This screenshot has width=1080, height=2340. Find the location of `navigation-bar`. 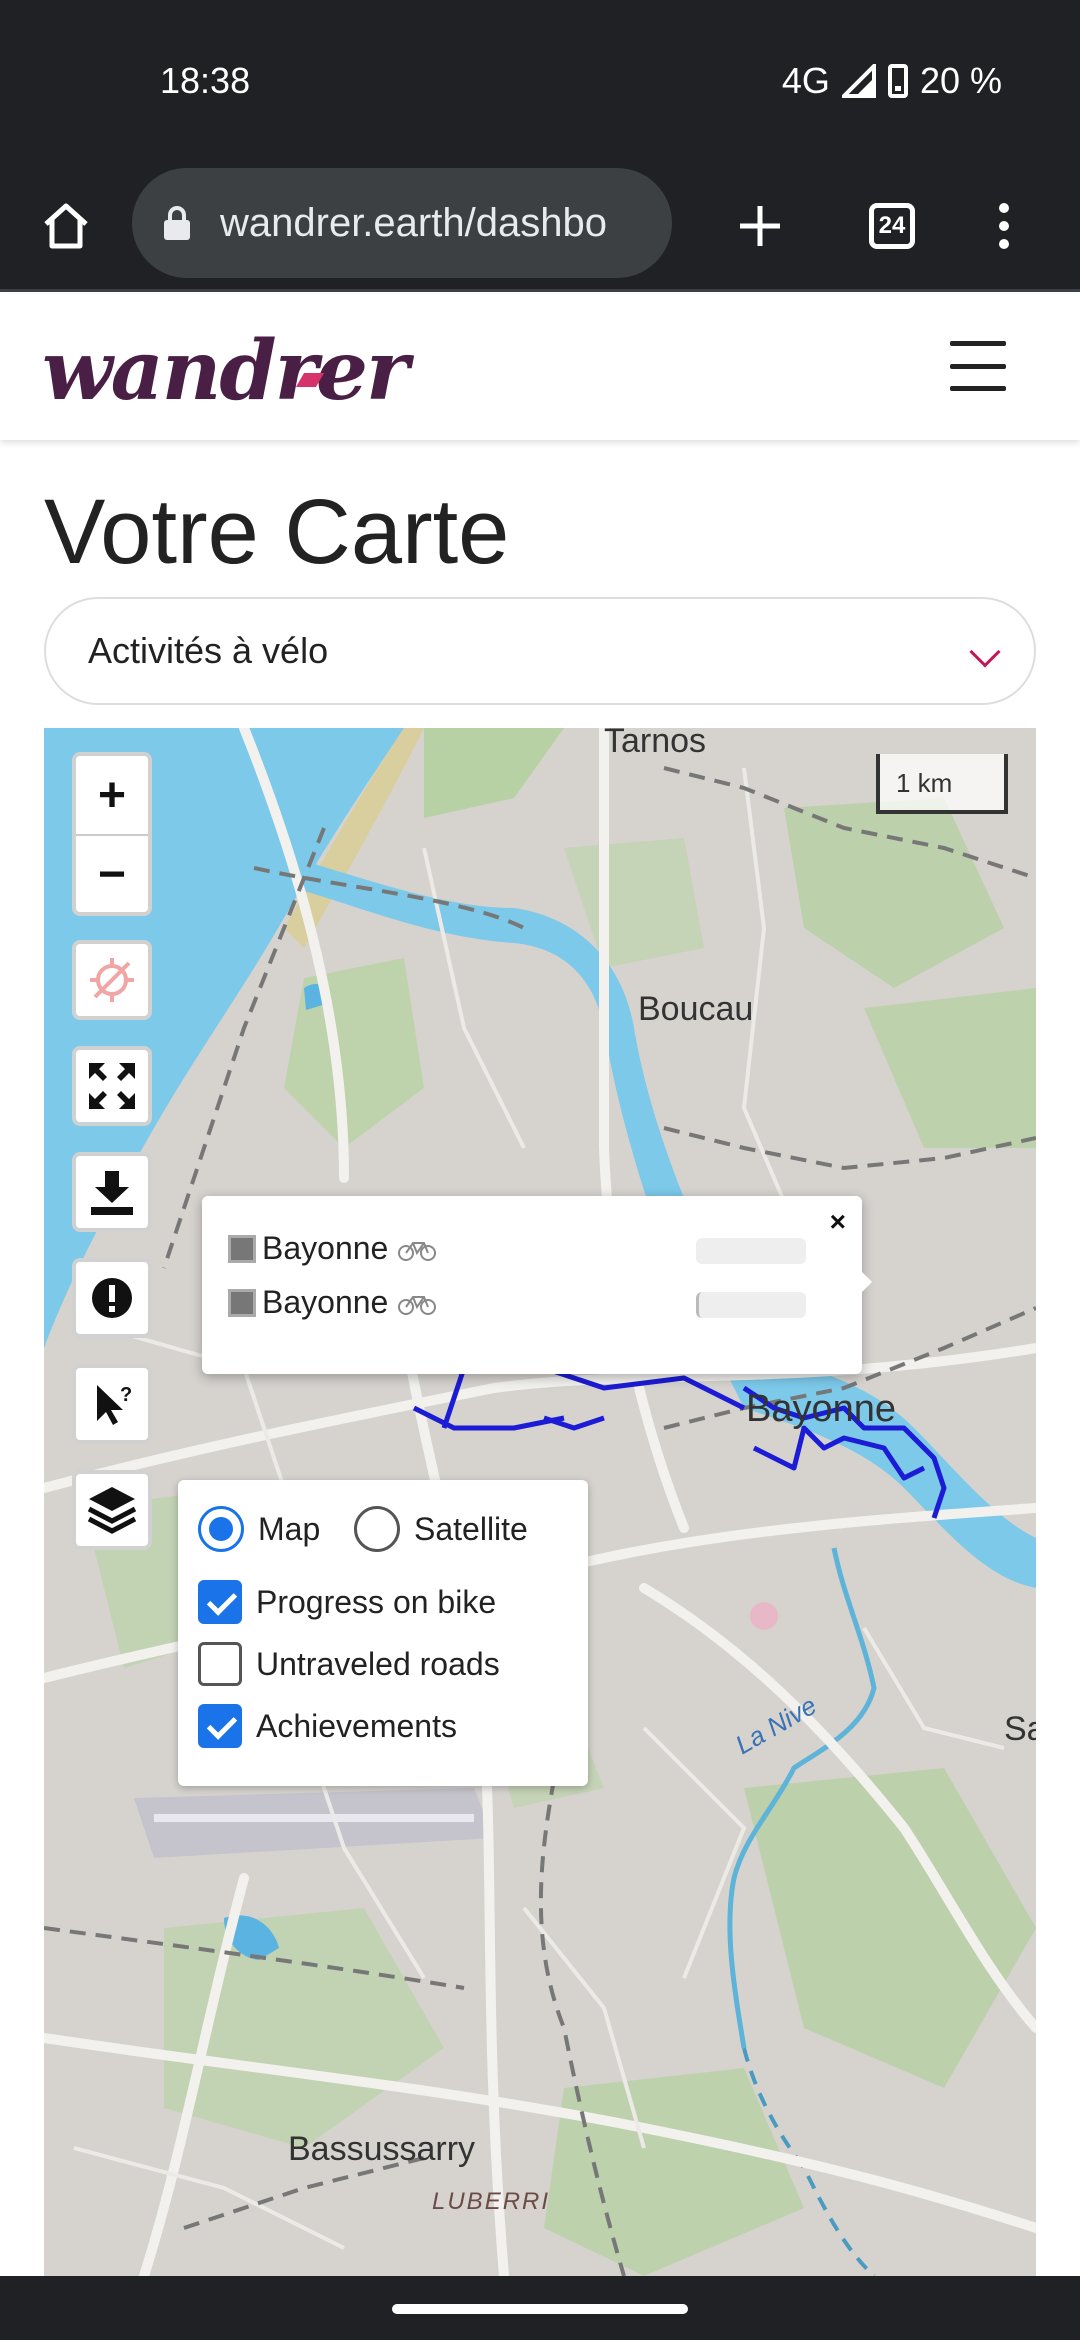

navigation-bar is located at coordinates (540, 2308).